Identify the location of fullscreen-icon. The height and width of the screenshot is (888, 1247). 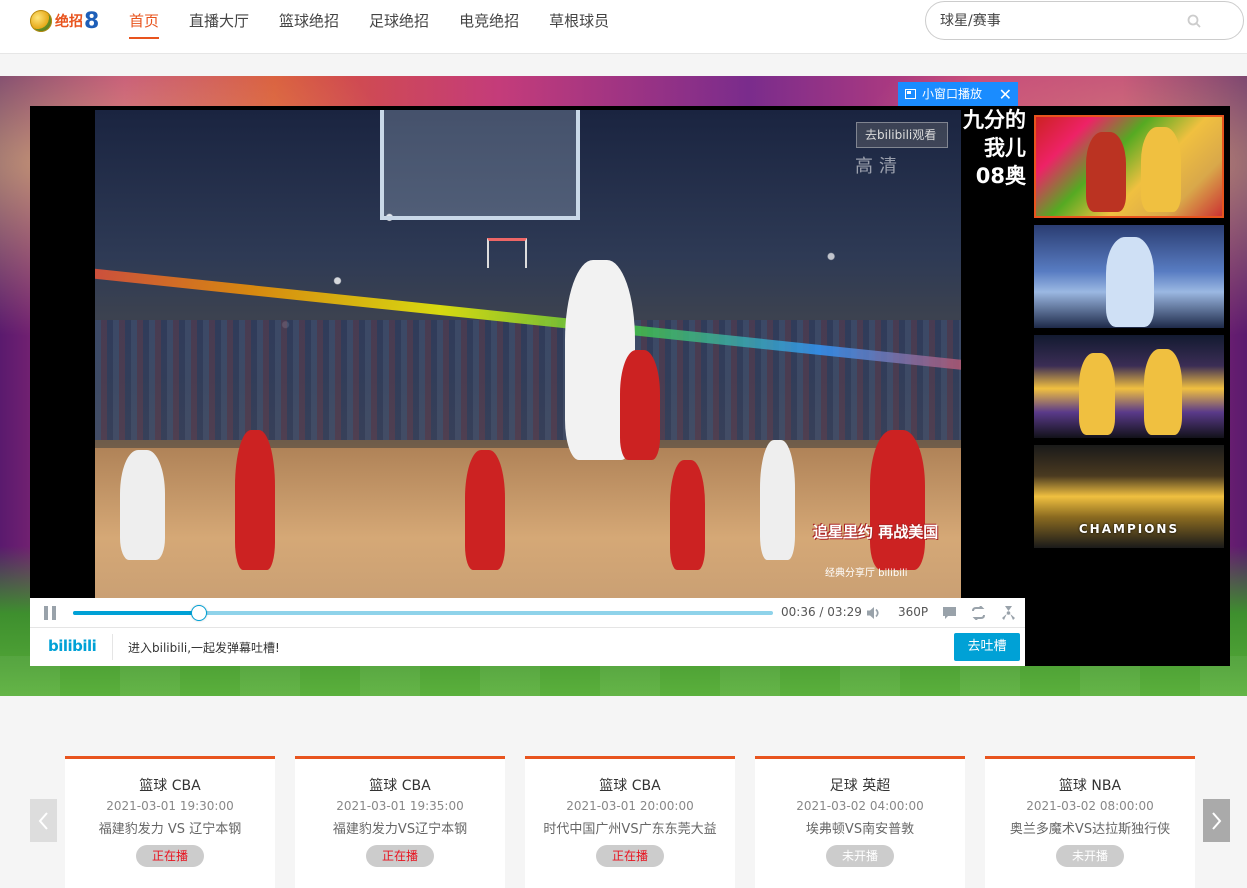
(1008, 613).